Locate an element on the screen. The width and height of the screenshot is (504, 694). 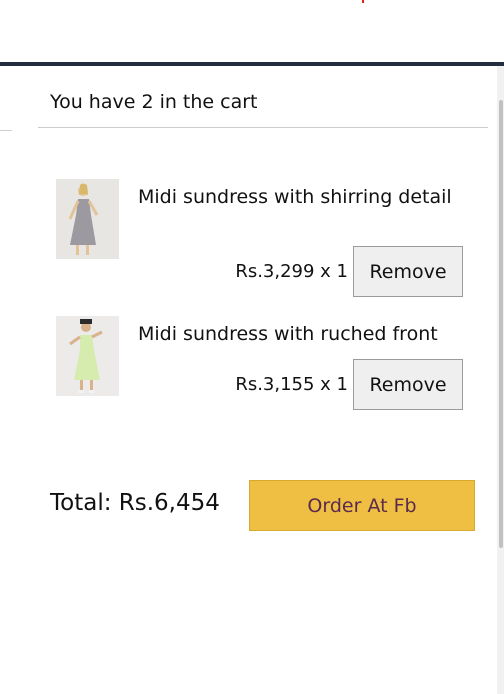
item-price-qty: Rs.3,299 x 1 is located at coordinates (291, 271).